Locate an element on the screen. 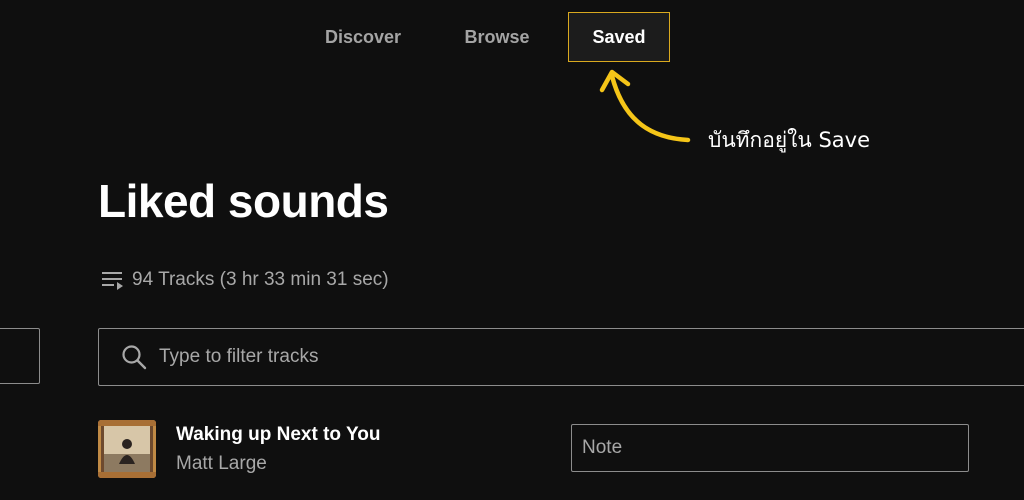  tab-discover: Discover is located at coordinates (363, 37).